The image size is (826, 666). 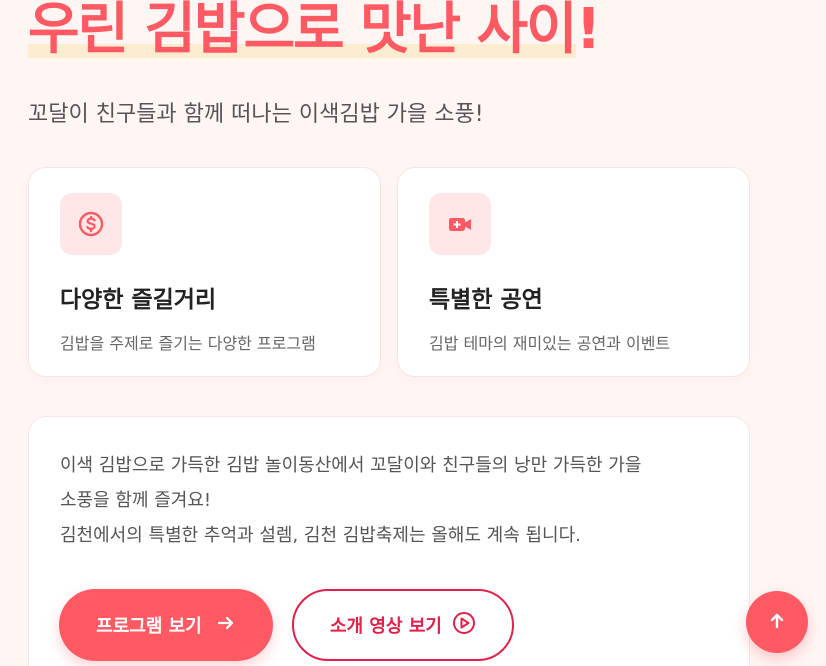 I want to click on hero-subtitle: 꼬달이 친구들과 함께 떠나는 이색김밥 가을 소풍!, so click(x=256, y=114).